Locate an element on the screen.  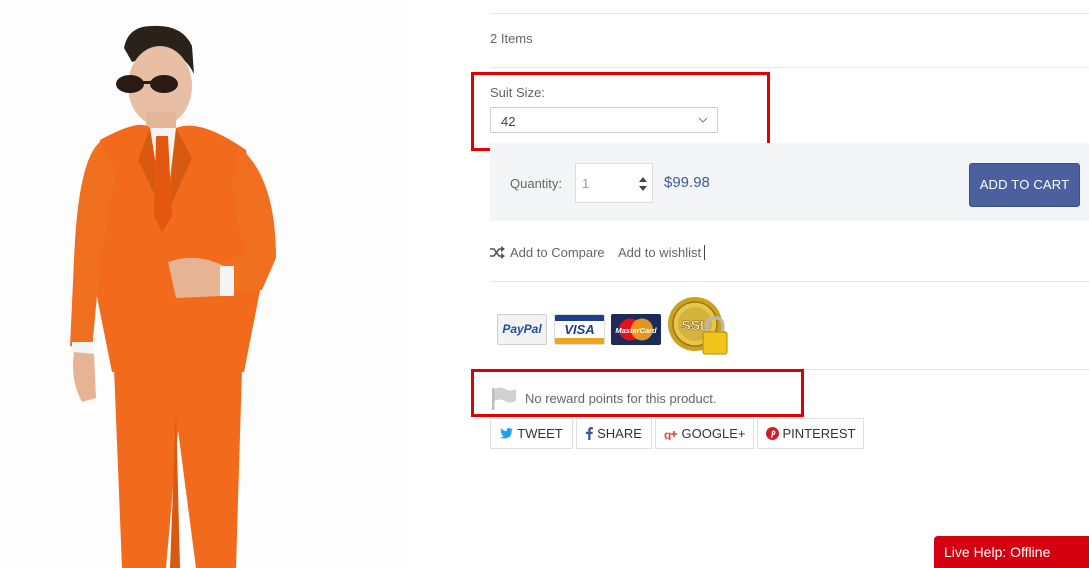
items-count: 2 Items is located at coordinates (511, 38).